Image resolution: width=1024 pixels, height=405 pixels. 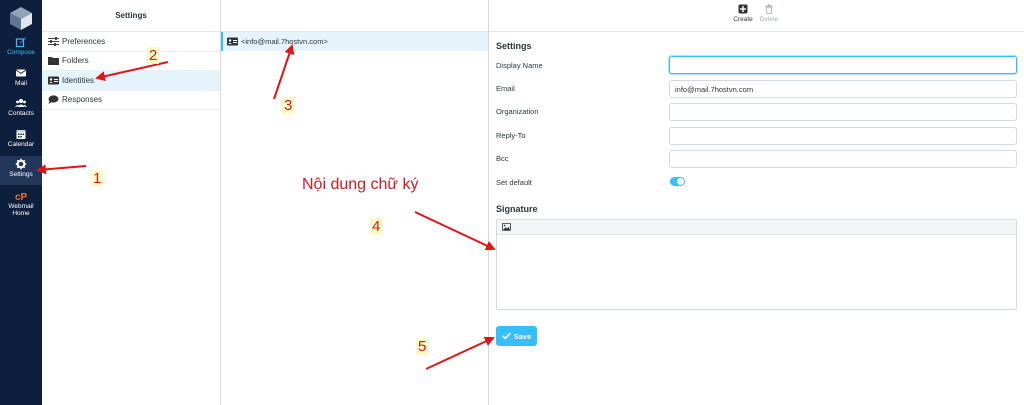 I want to click on image-icon, so click(x=506, y=227).